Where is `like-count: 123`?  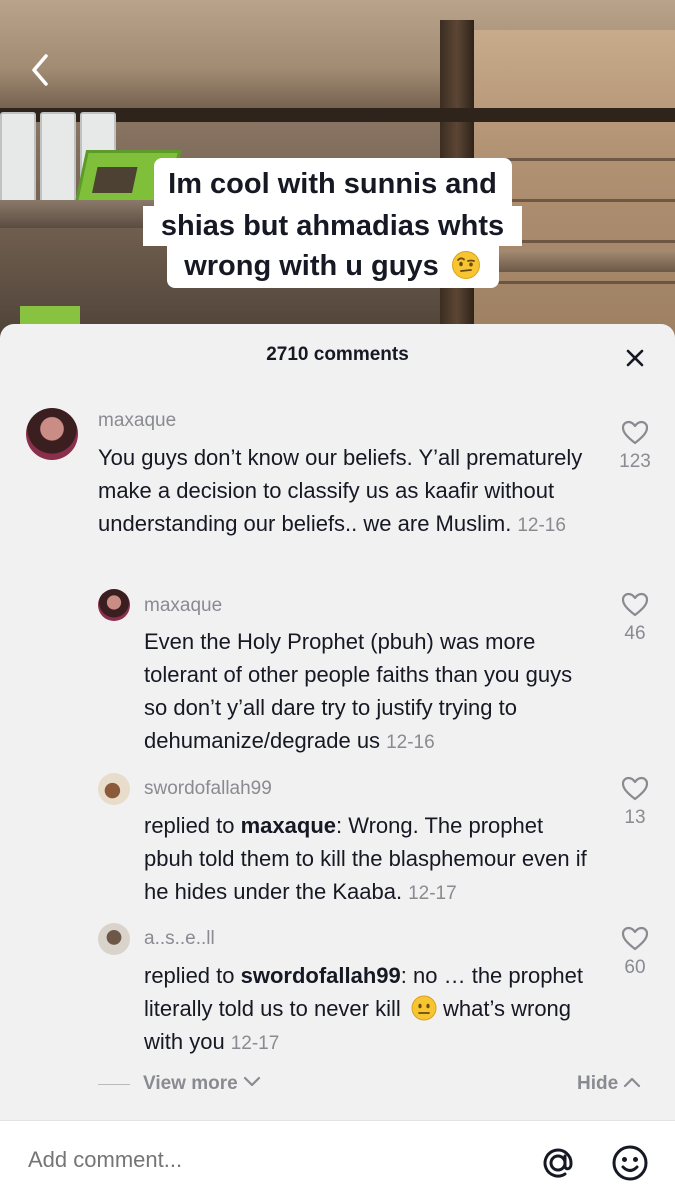
like-count: 123 is located at coordinates (635, 461).